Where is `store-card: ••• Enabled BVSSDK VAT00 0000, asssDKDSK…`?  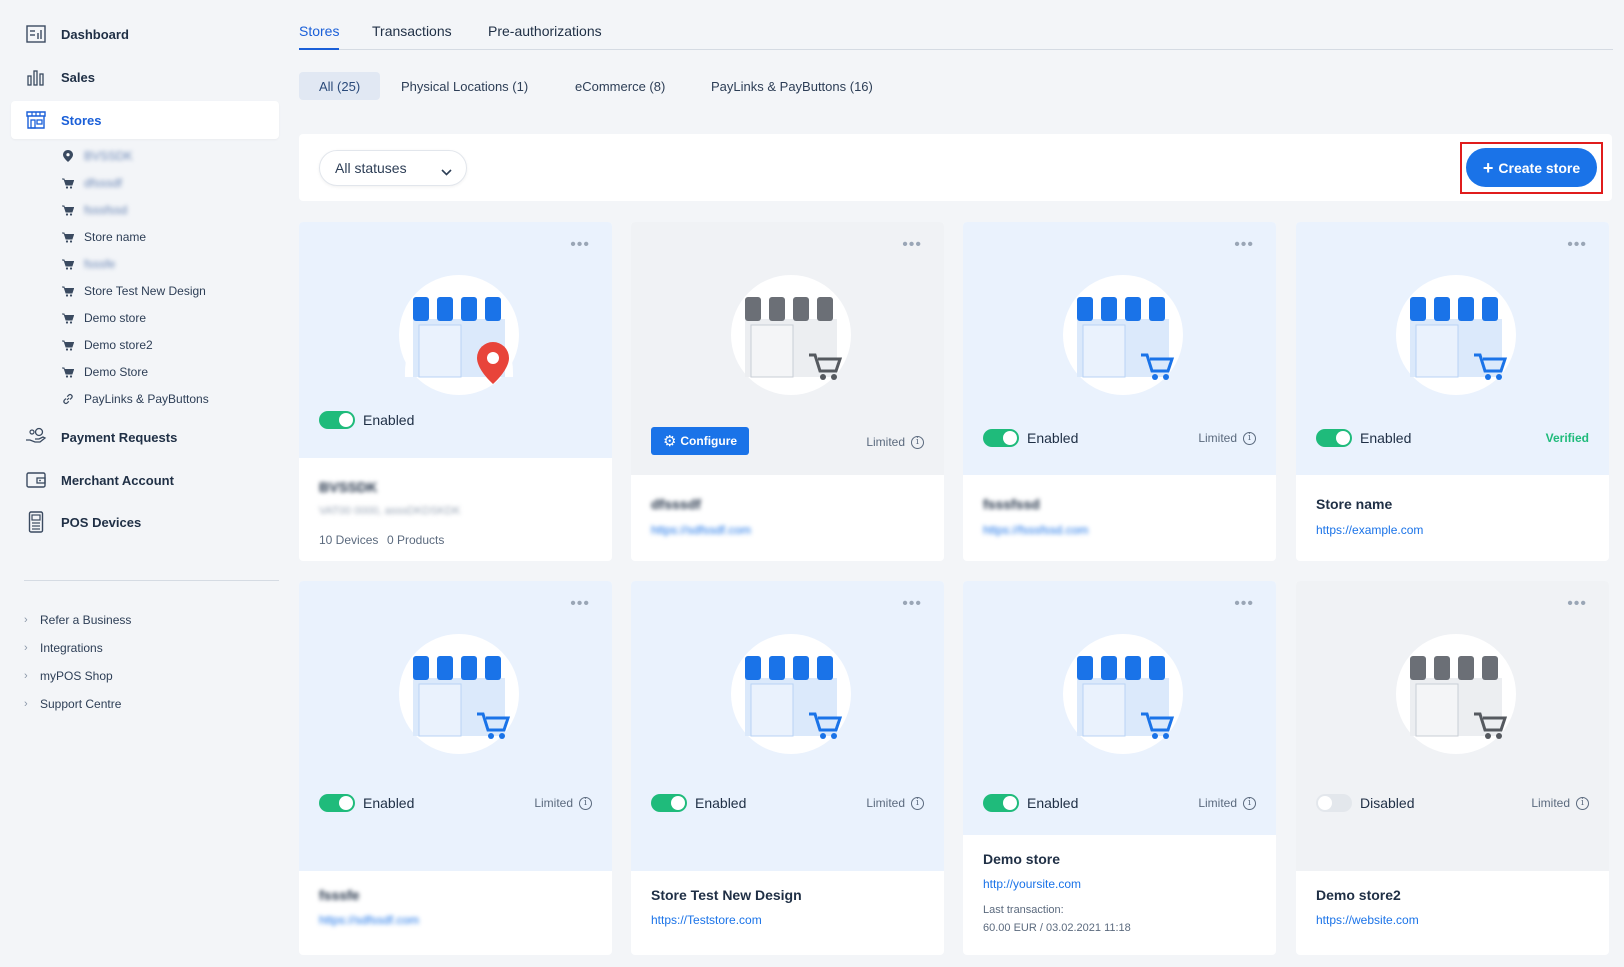
store-card: ••• Enabled BVSSDK VAT00 0000, asssDKDSK… is located at coordinates (455, 391).